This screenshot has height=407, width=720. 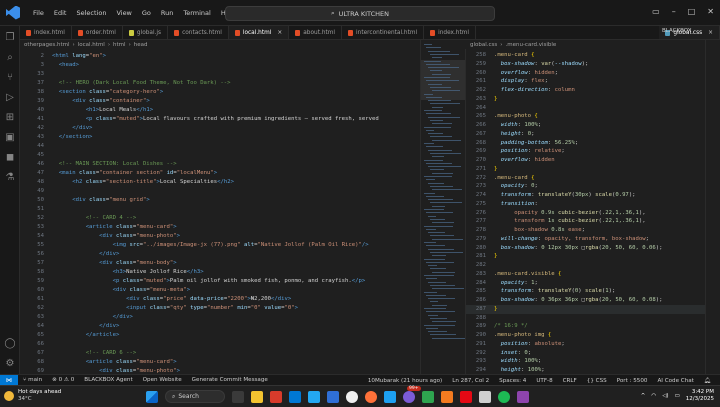 I want to click on app-grey-icon, so click(x=485, y=396).